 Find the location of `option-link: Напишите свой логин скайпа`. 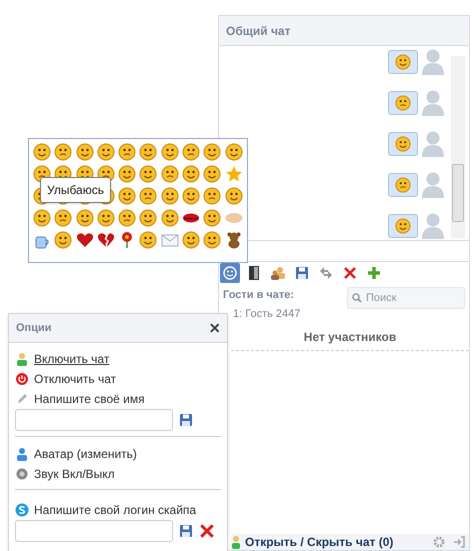

option-link: Напишите свой логин скайпа is located at coordinates (115, 510).